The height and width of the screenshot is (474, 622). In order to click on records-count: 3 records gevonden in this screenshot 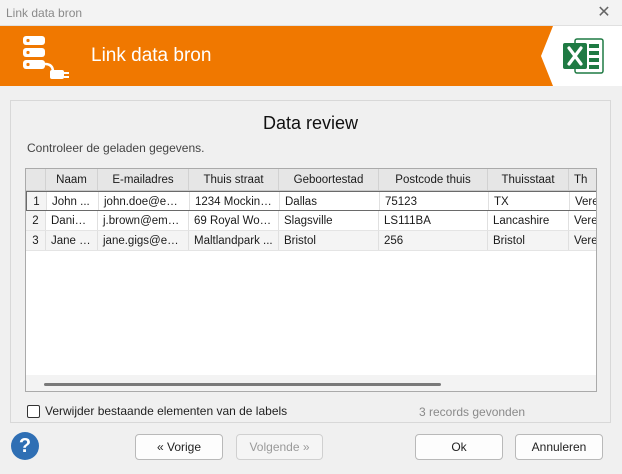, I will do `click(472, 412)`.